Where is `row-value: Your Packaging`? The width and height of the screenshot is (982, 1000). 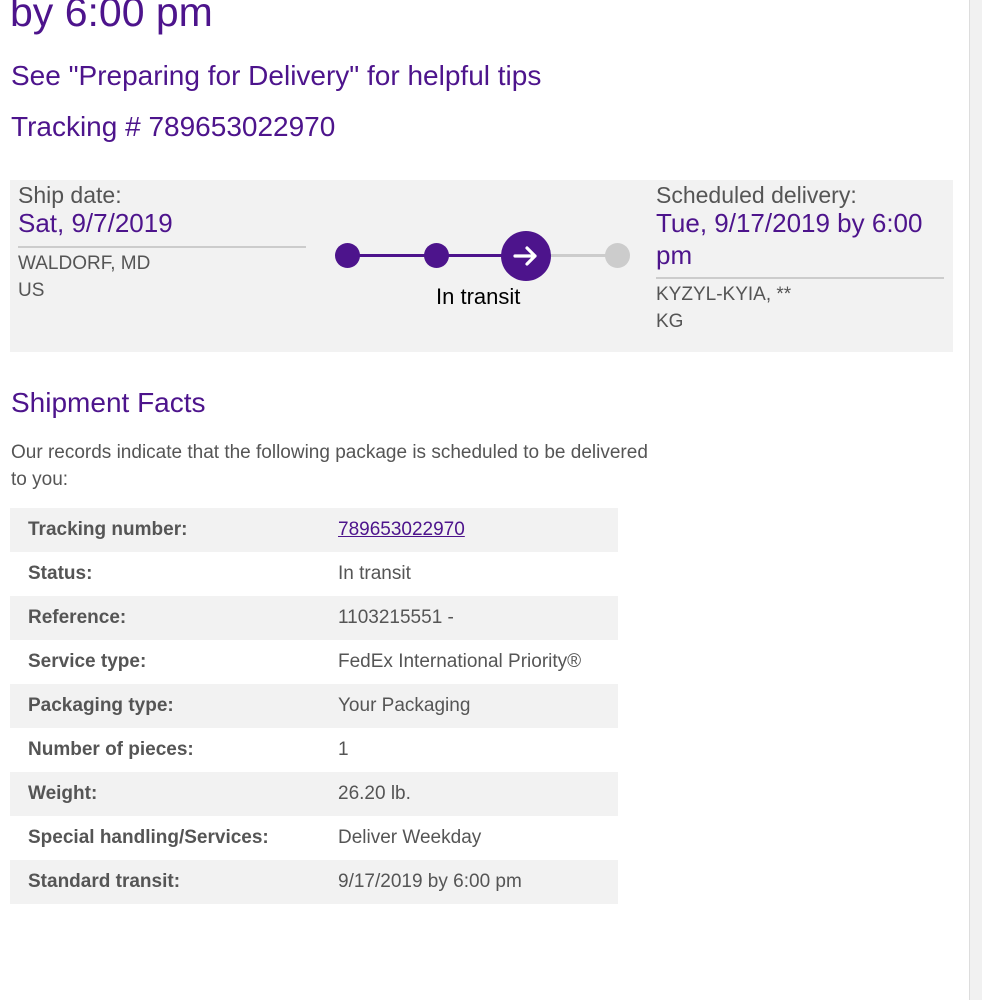
row-value: Your Packaging is located at coordinates (404, 705).